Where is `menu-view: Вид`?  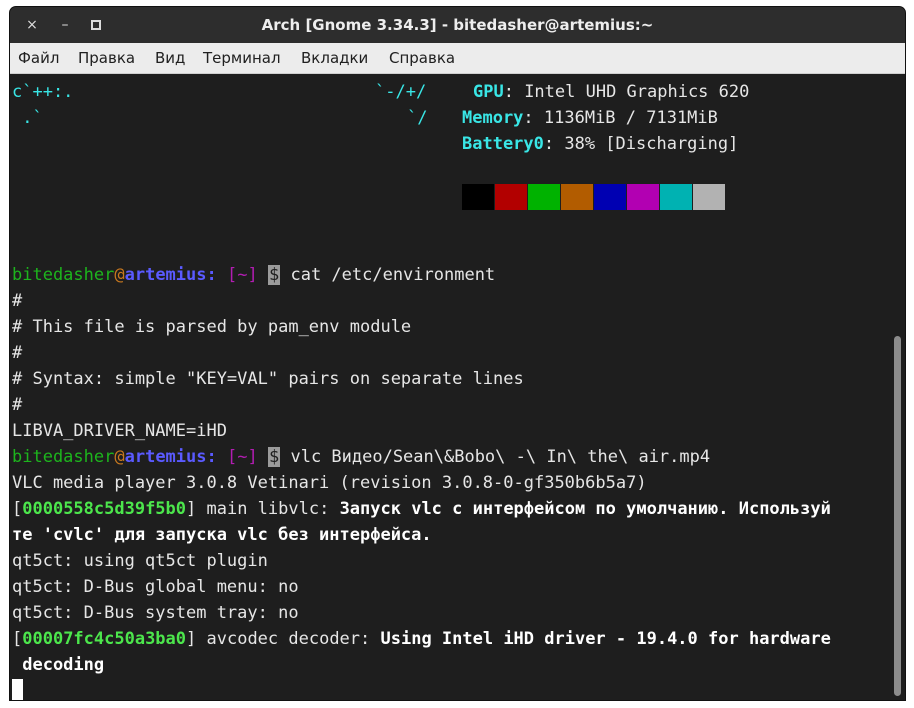 menu-view: Вид is located at coordinates (170, 58).